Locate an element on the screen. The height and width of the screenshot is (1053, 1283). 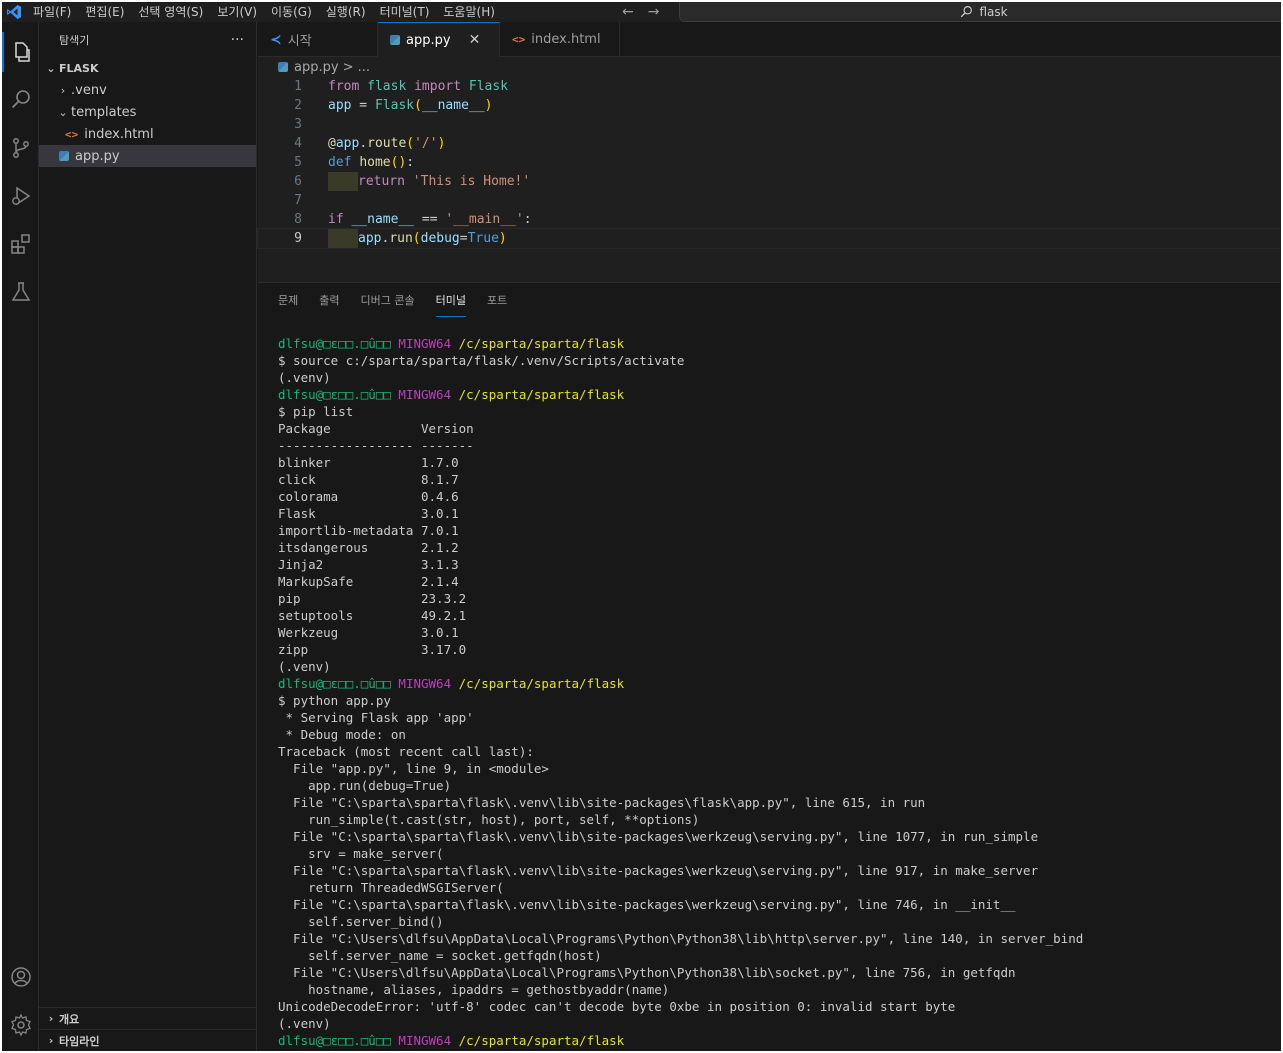
source-control-icon is located at coordinates (20, 148).